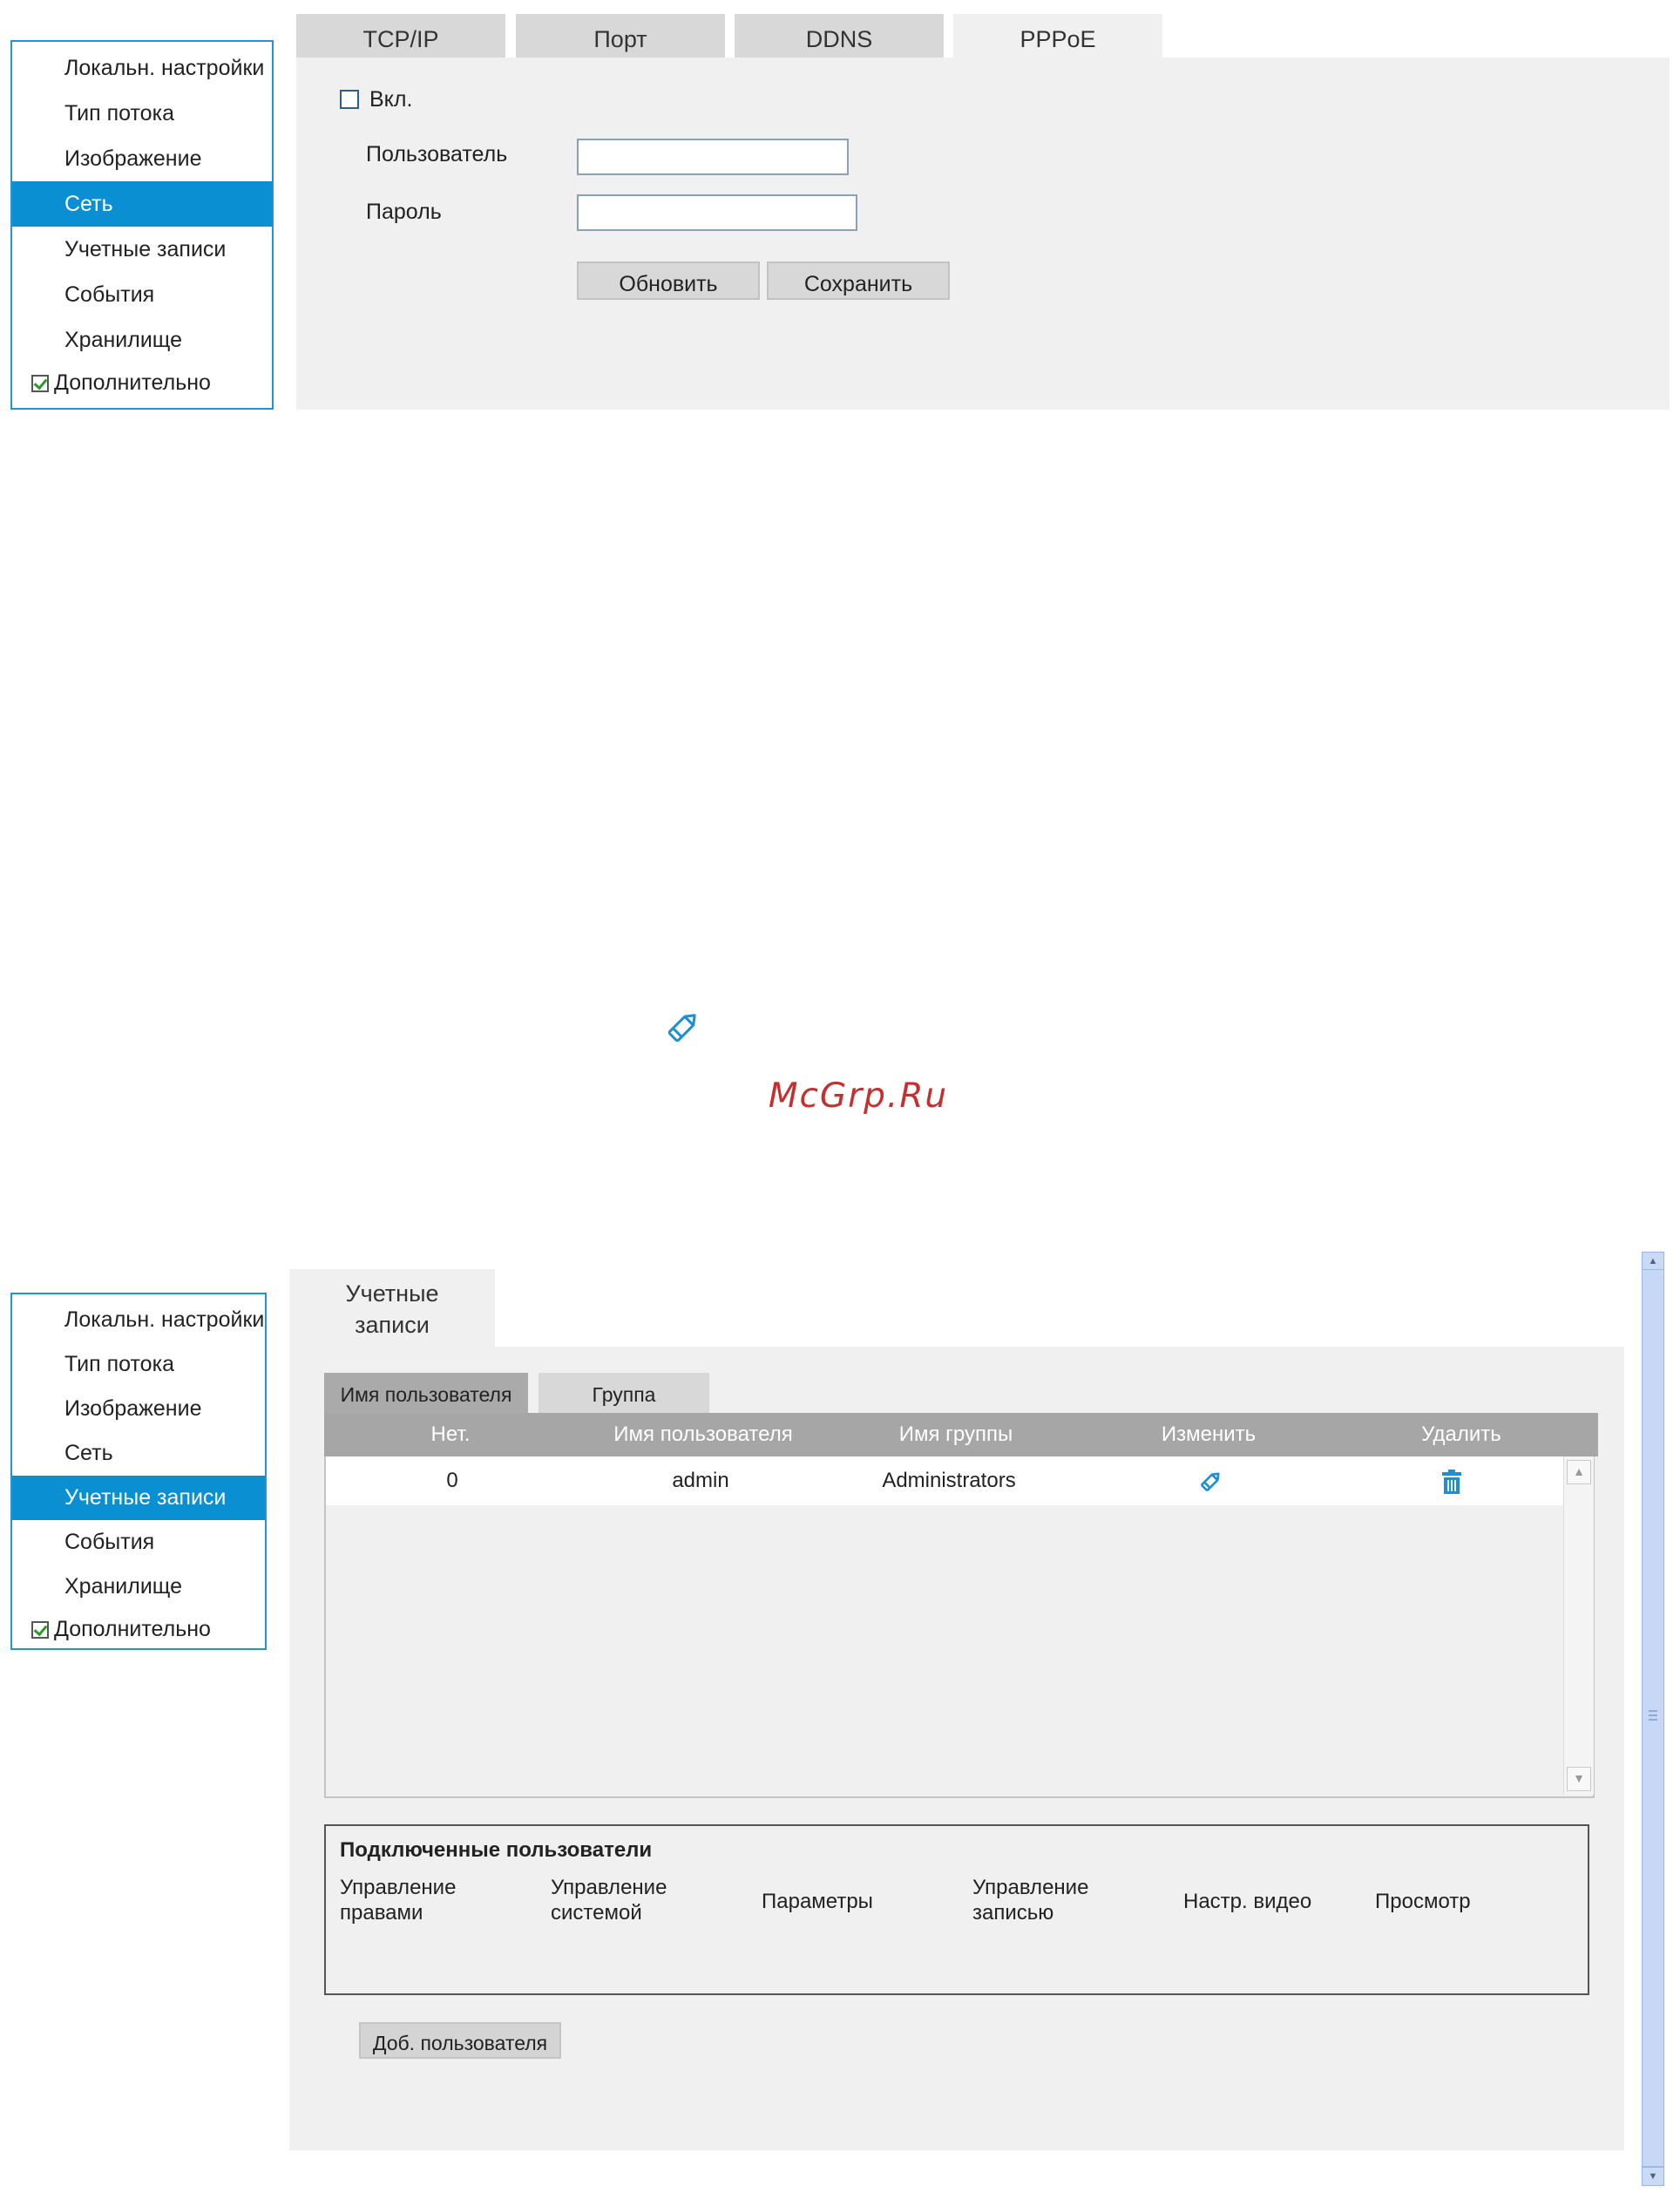 This screenshot has height=2193, width=1680. What do you see at coordinates (1653, 1261) in the screenshot?
I see `page-scroll-up-icon: ▲` at bounding box center [1653, 1261].